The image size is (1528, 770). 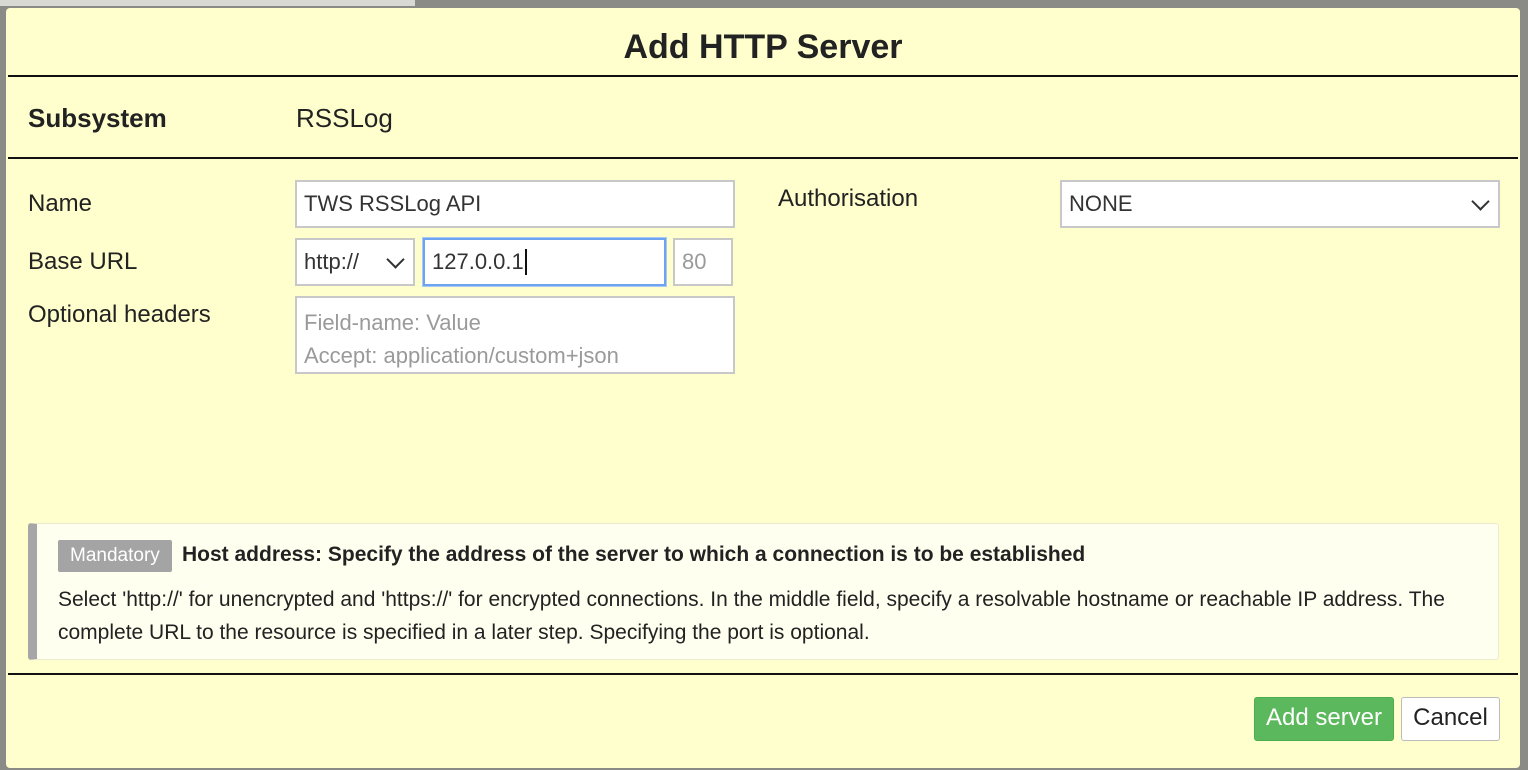 I want to click on headers-placeholder-line2: Accept: application/custom+json, so click(x=461, y=355).